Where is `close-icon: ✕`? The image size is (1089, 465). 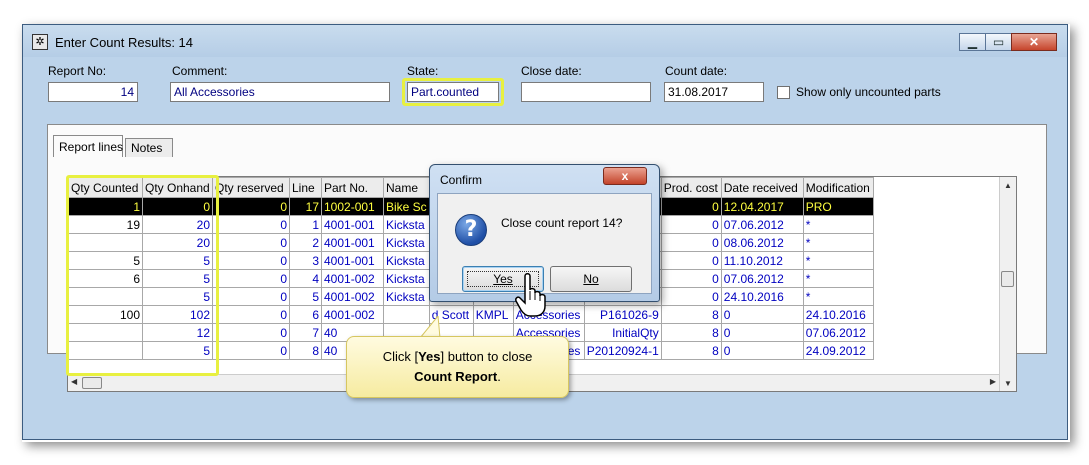 close-icon: ✕ is located at coordinates (1034, 42).